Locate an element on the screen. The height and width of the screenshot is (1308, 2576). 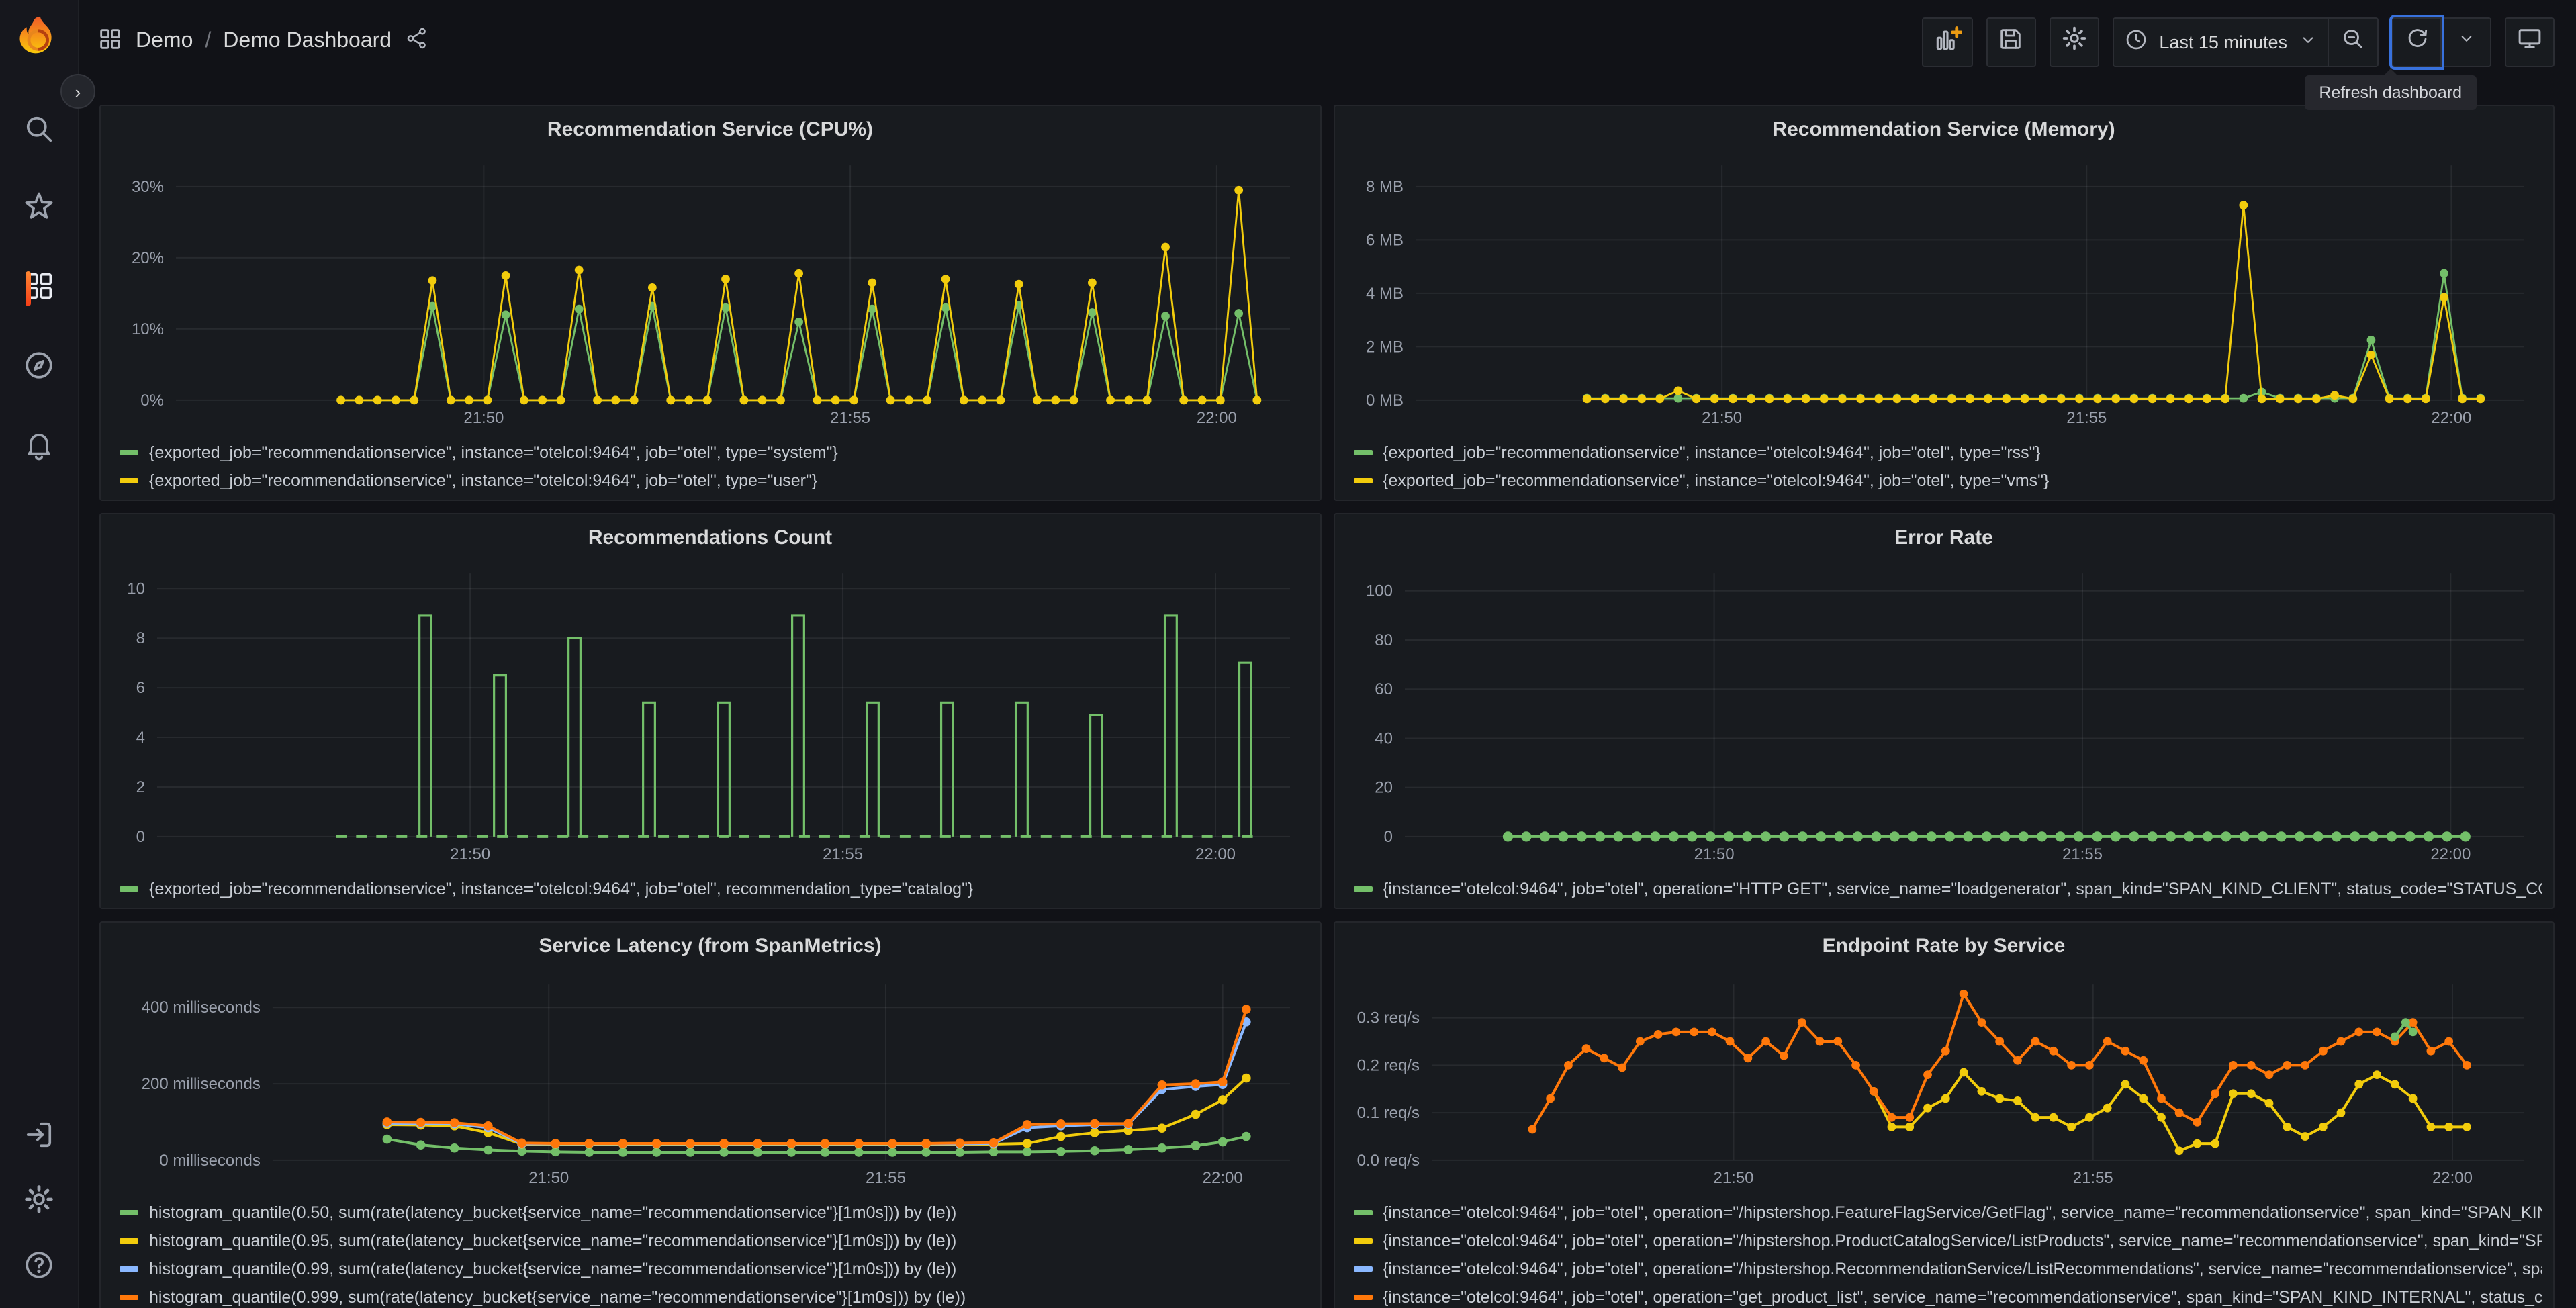
refresh-button is located at coordinates (2417, 42).